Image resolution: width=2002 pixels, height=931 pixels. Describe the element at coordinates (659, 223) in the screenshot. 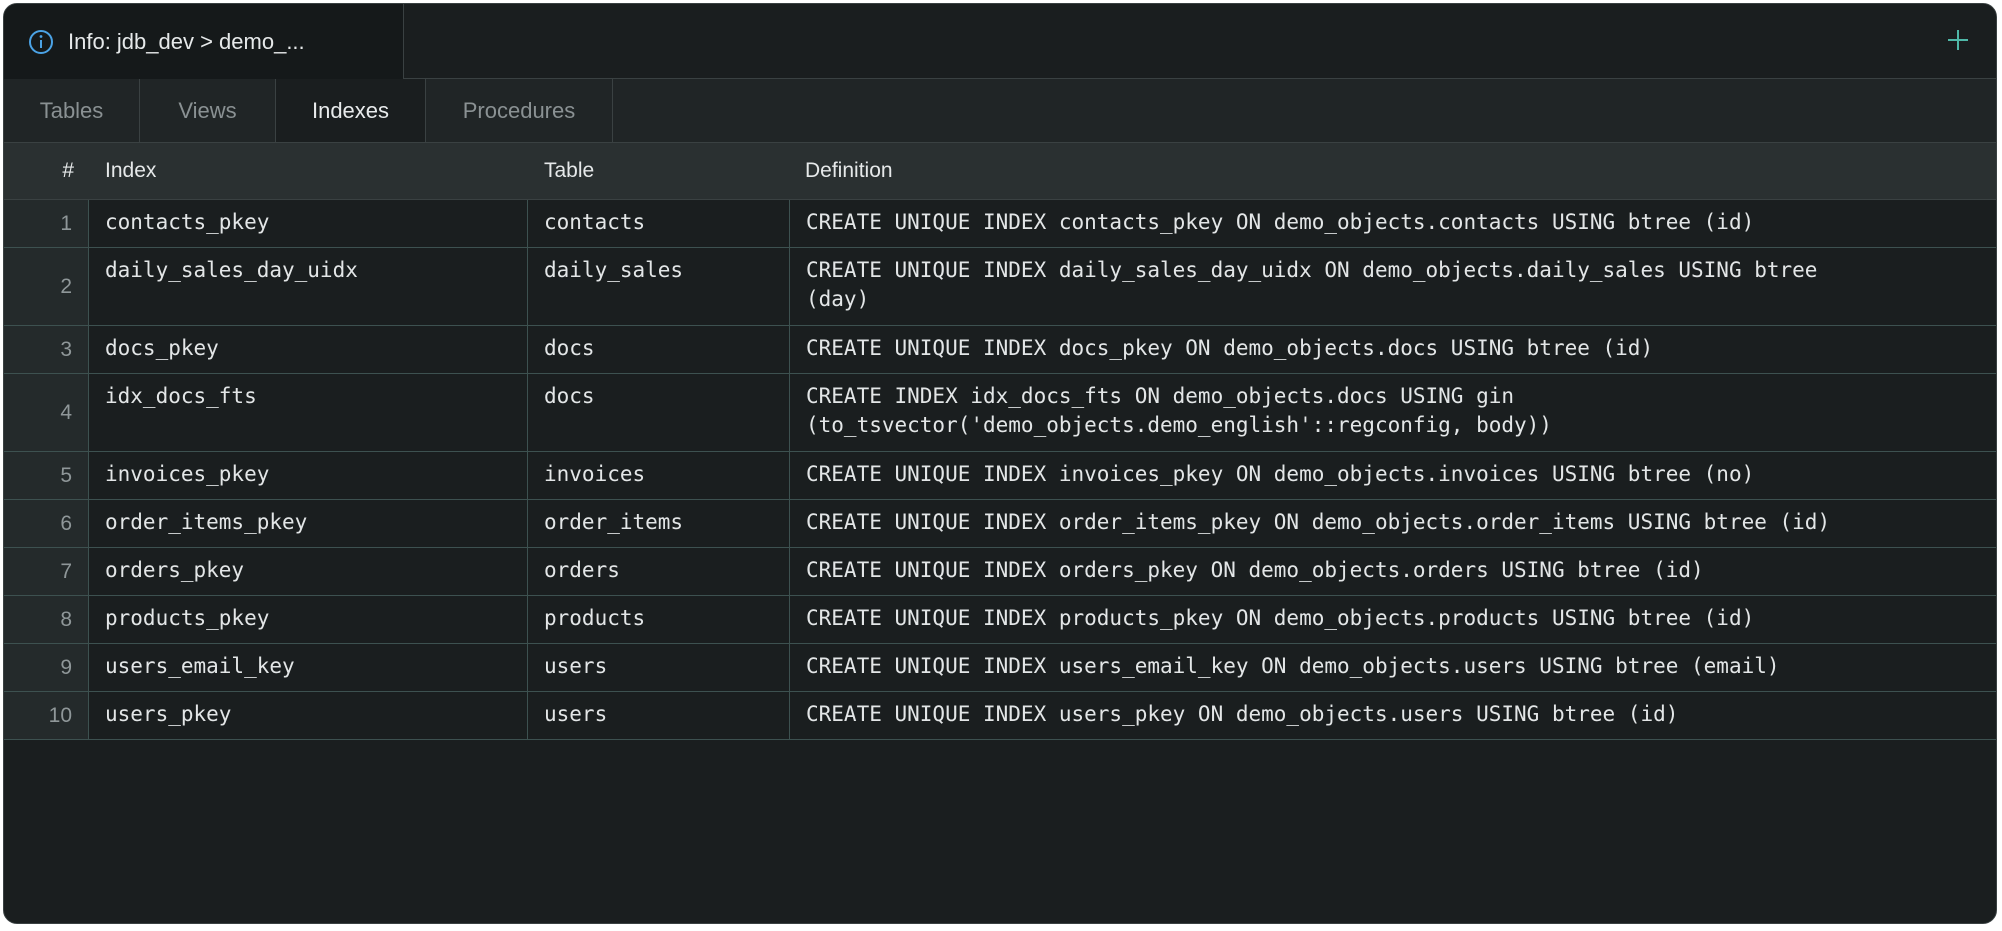

I see `table-name-cell: contacts` at that location.